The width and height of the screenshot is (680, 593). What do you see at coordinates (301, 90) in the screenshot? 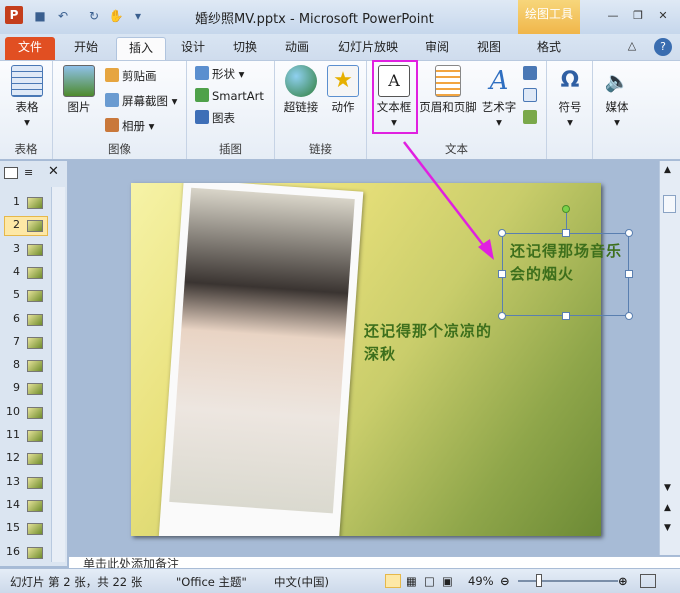
I see `hyperlink-button: 超链接` at bounding box center [301, 90].